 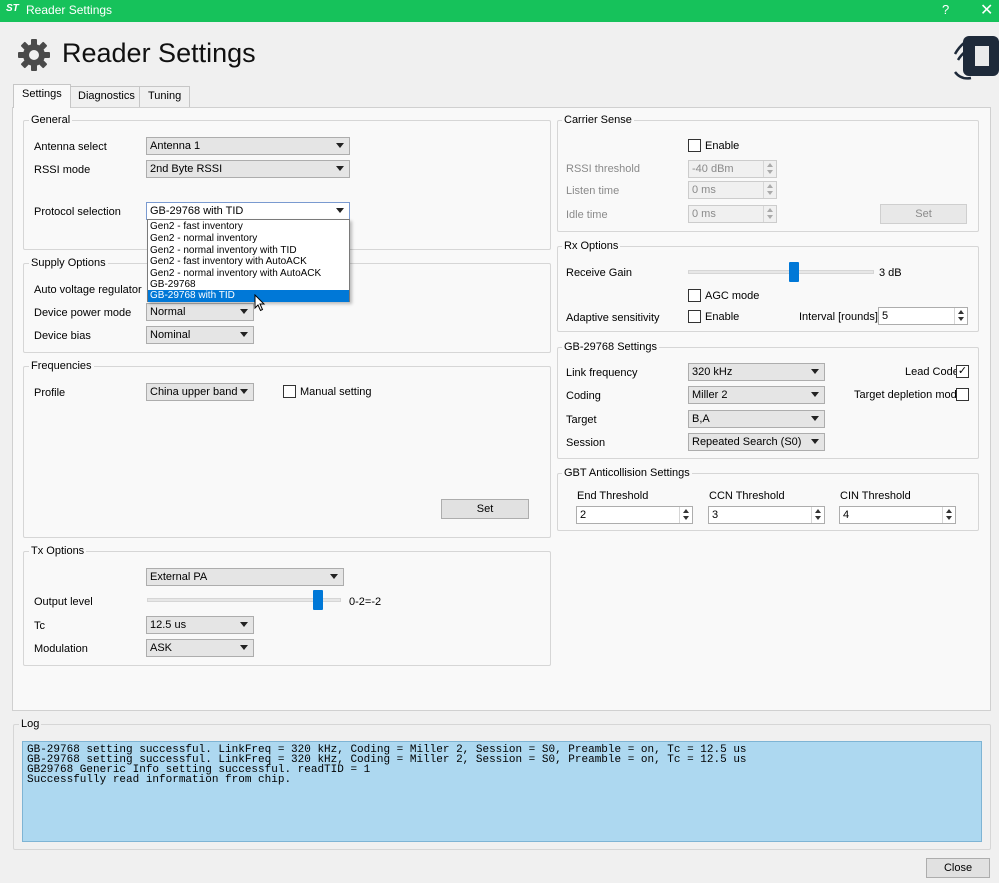 What do you see at coordinates (756, 419) in the screenshot?
I see `target-select: B,A` at bounding box center [756, 419].